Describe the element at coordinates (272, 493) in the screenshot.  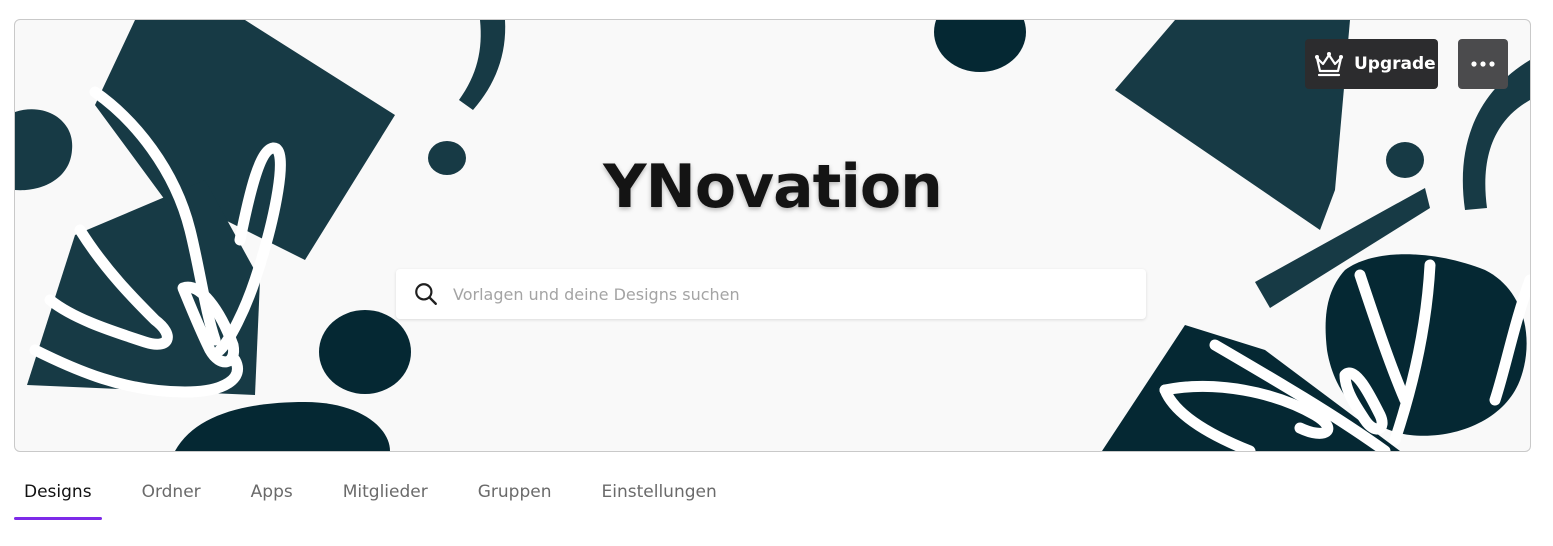
I see `tab-apps: Apps` at that location.